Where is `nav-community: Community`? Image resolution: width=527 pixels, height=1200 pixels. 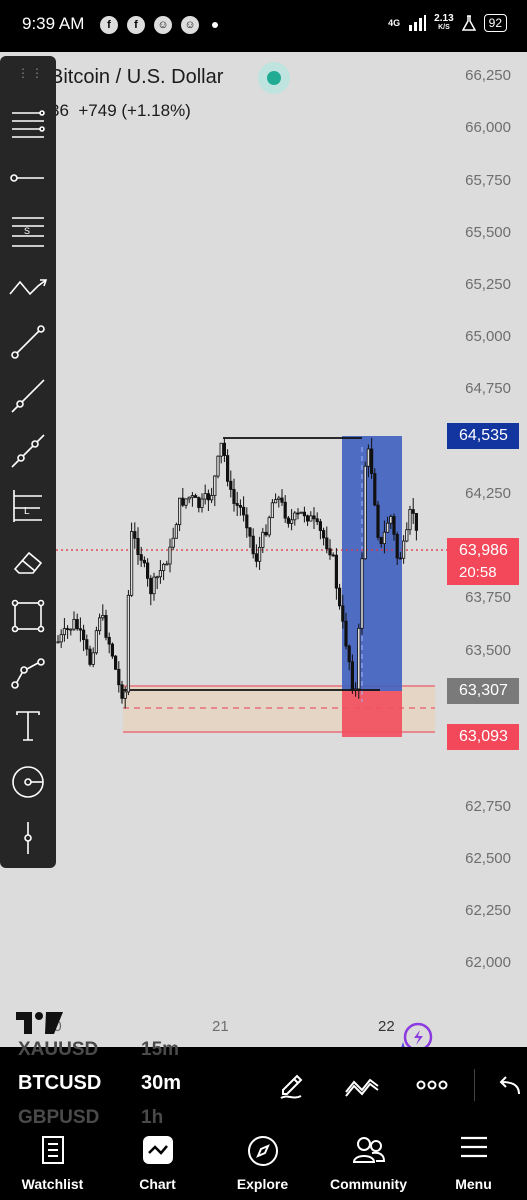
nav-community: Community is located at coordinates (368, 1162).